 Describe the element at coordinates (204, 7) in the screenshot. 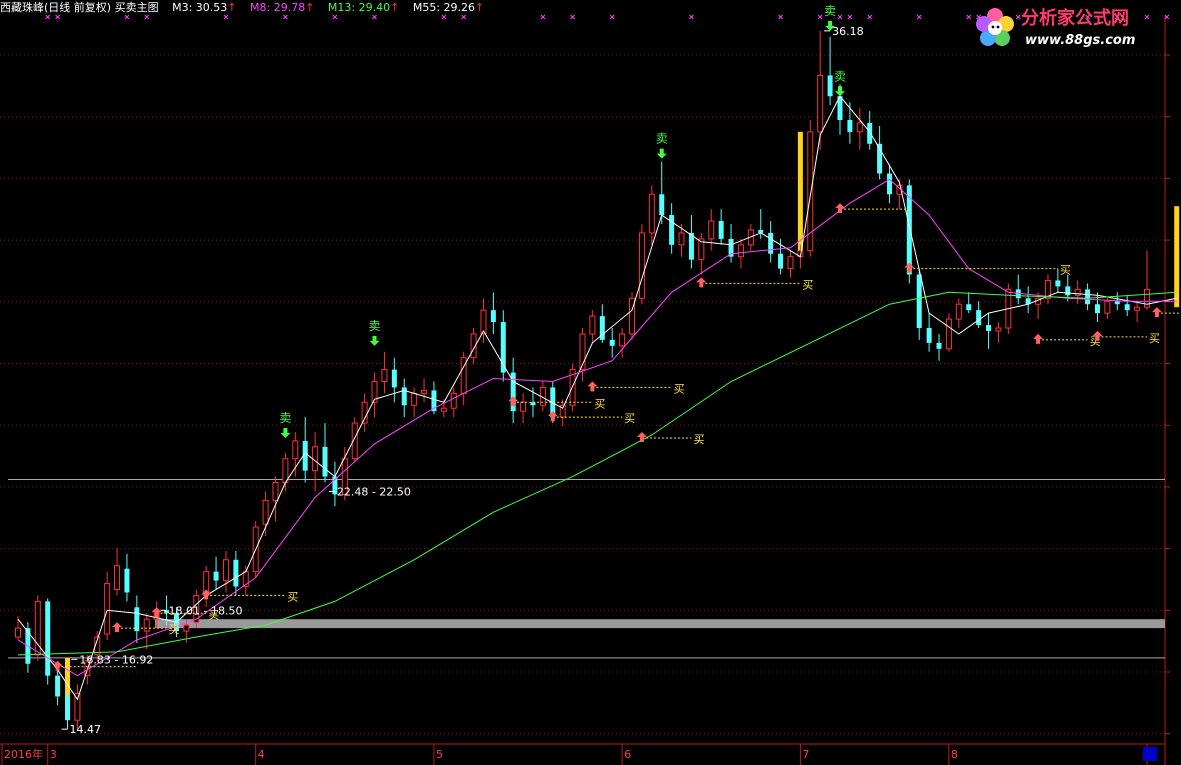

I see `ma-m3: M3: 30.53↑` at that location.